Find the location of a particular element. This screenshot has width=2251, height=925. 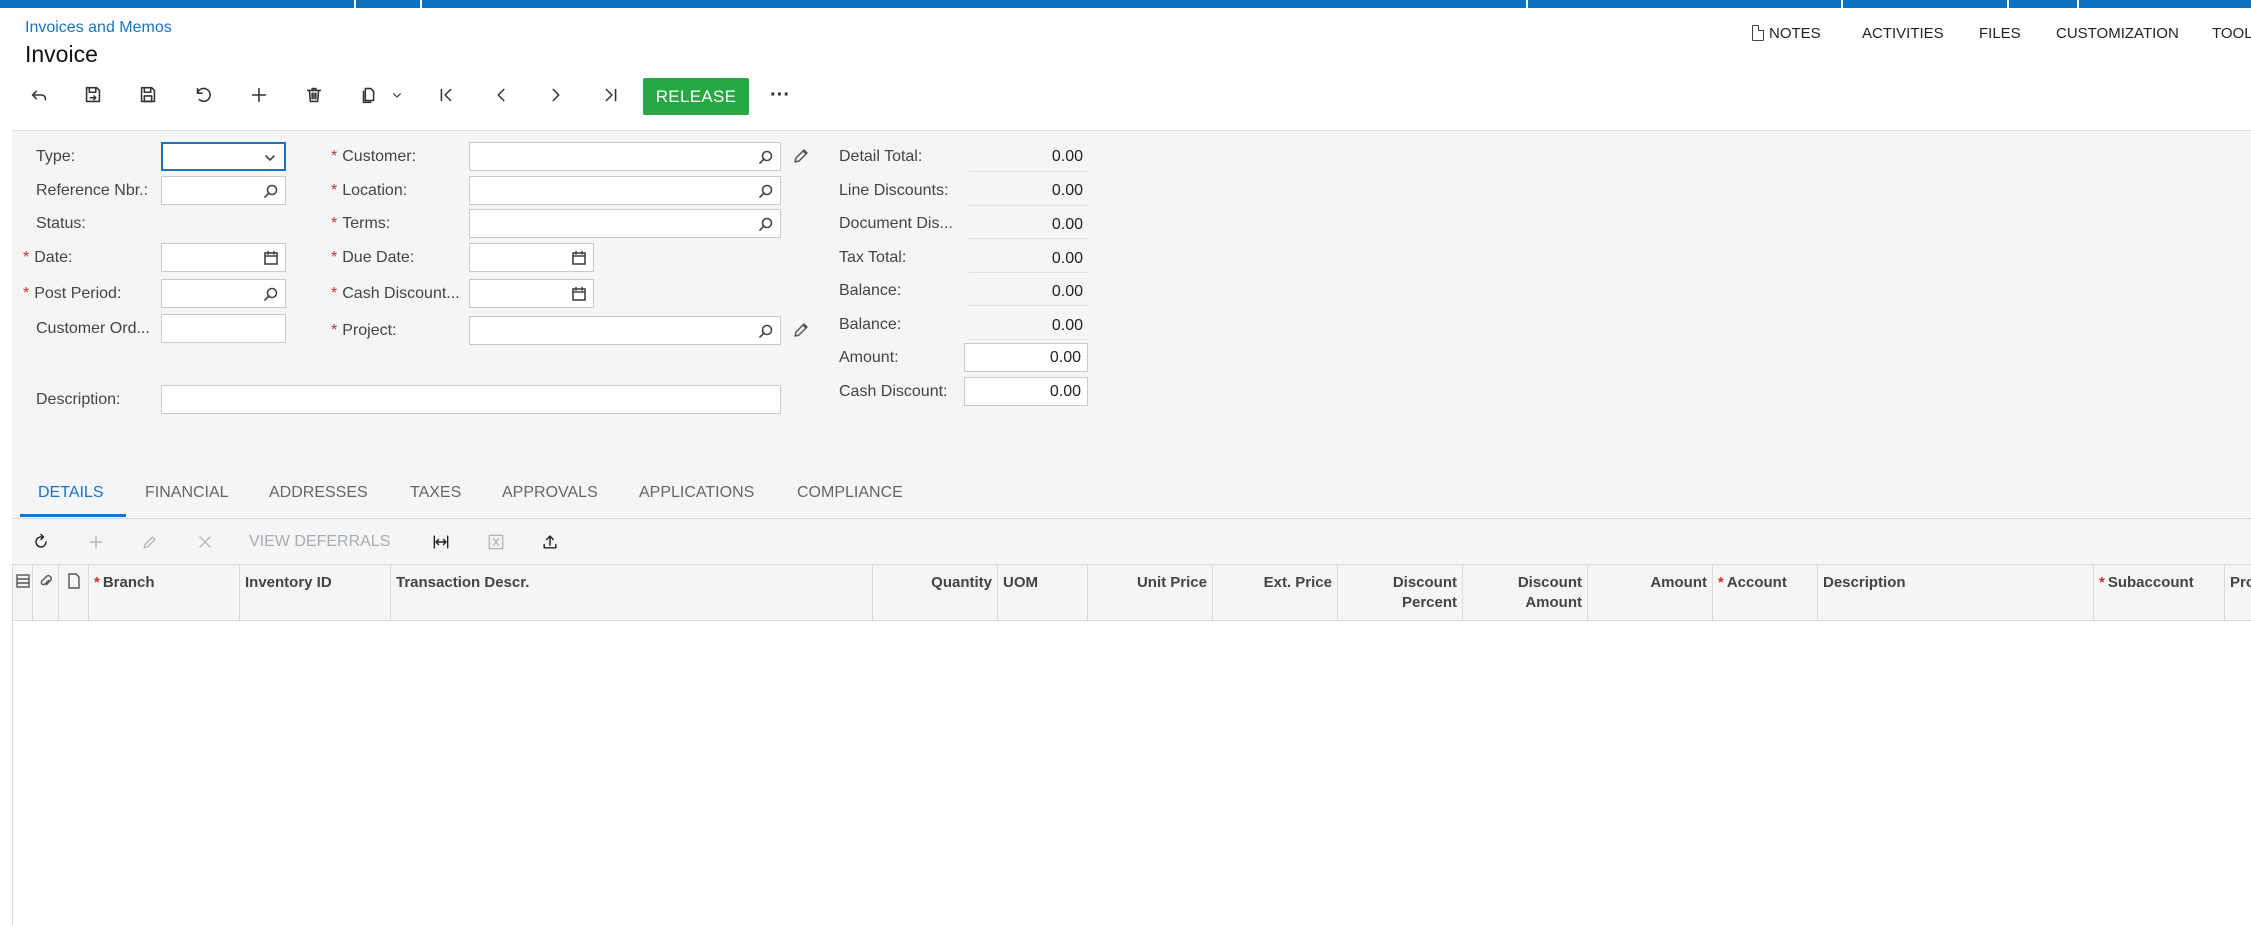

edit-project-icon is located at coordinates (801, 330).